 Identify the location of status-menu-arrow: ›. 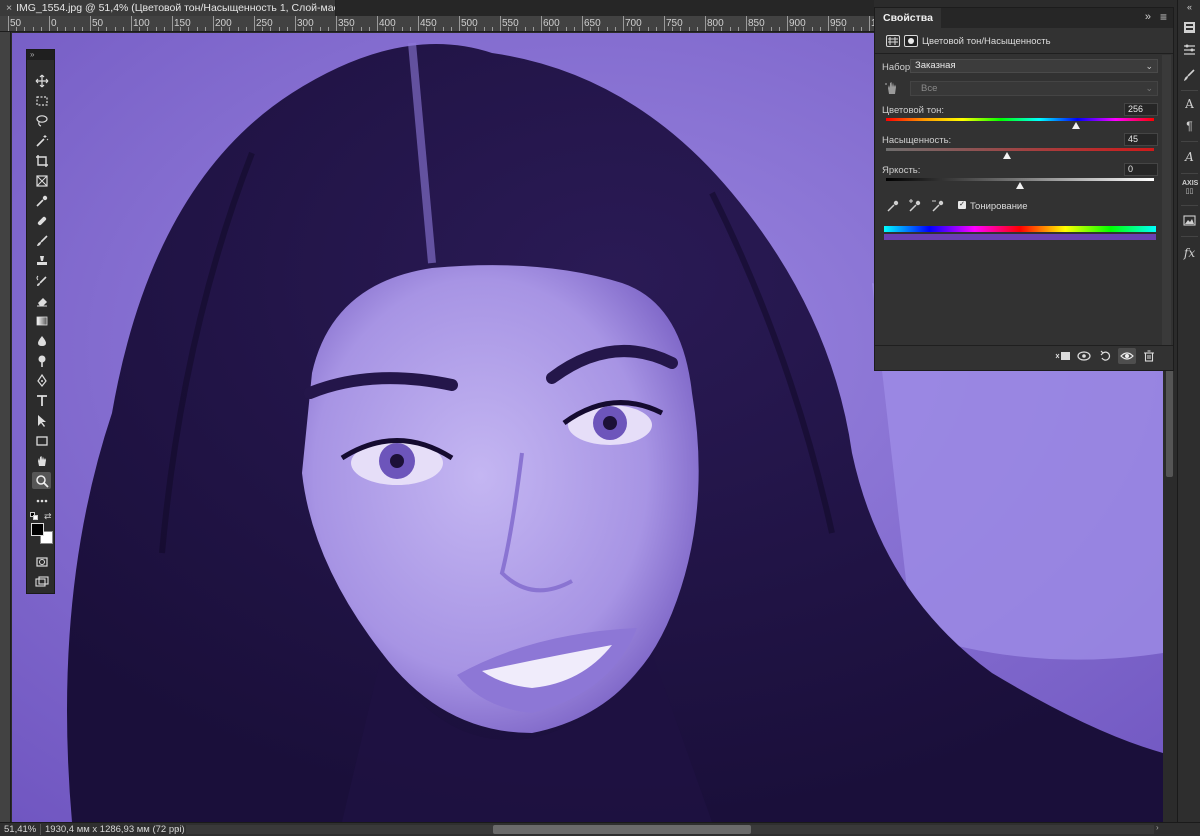
(177, 828).